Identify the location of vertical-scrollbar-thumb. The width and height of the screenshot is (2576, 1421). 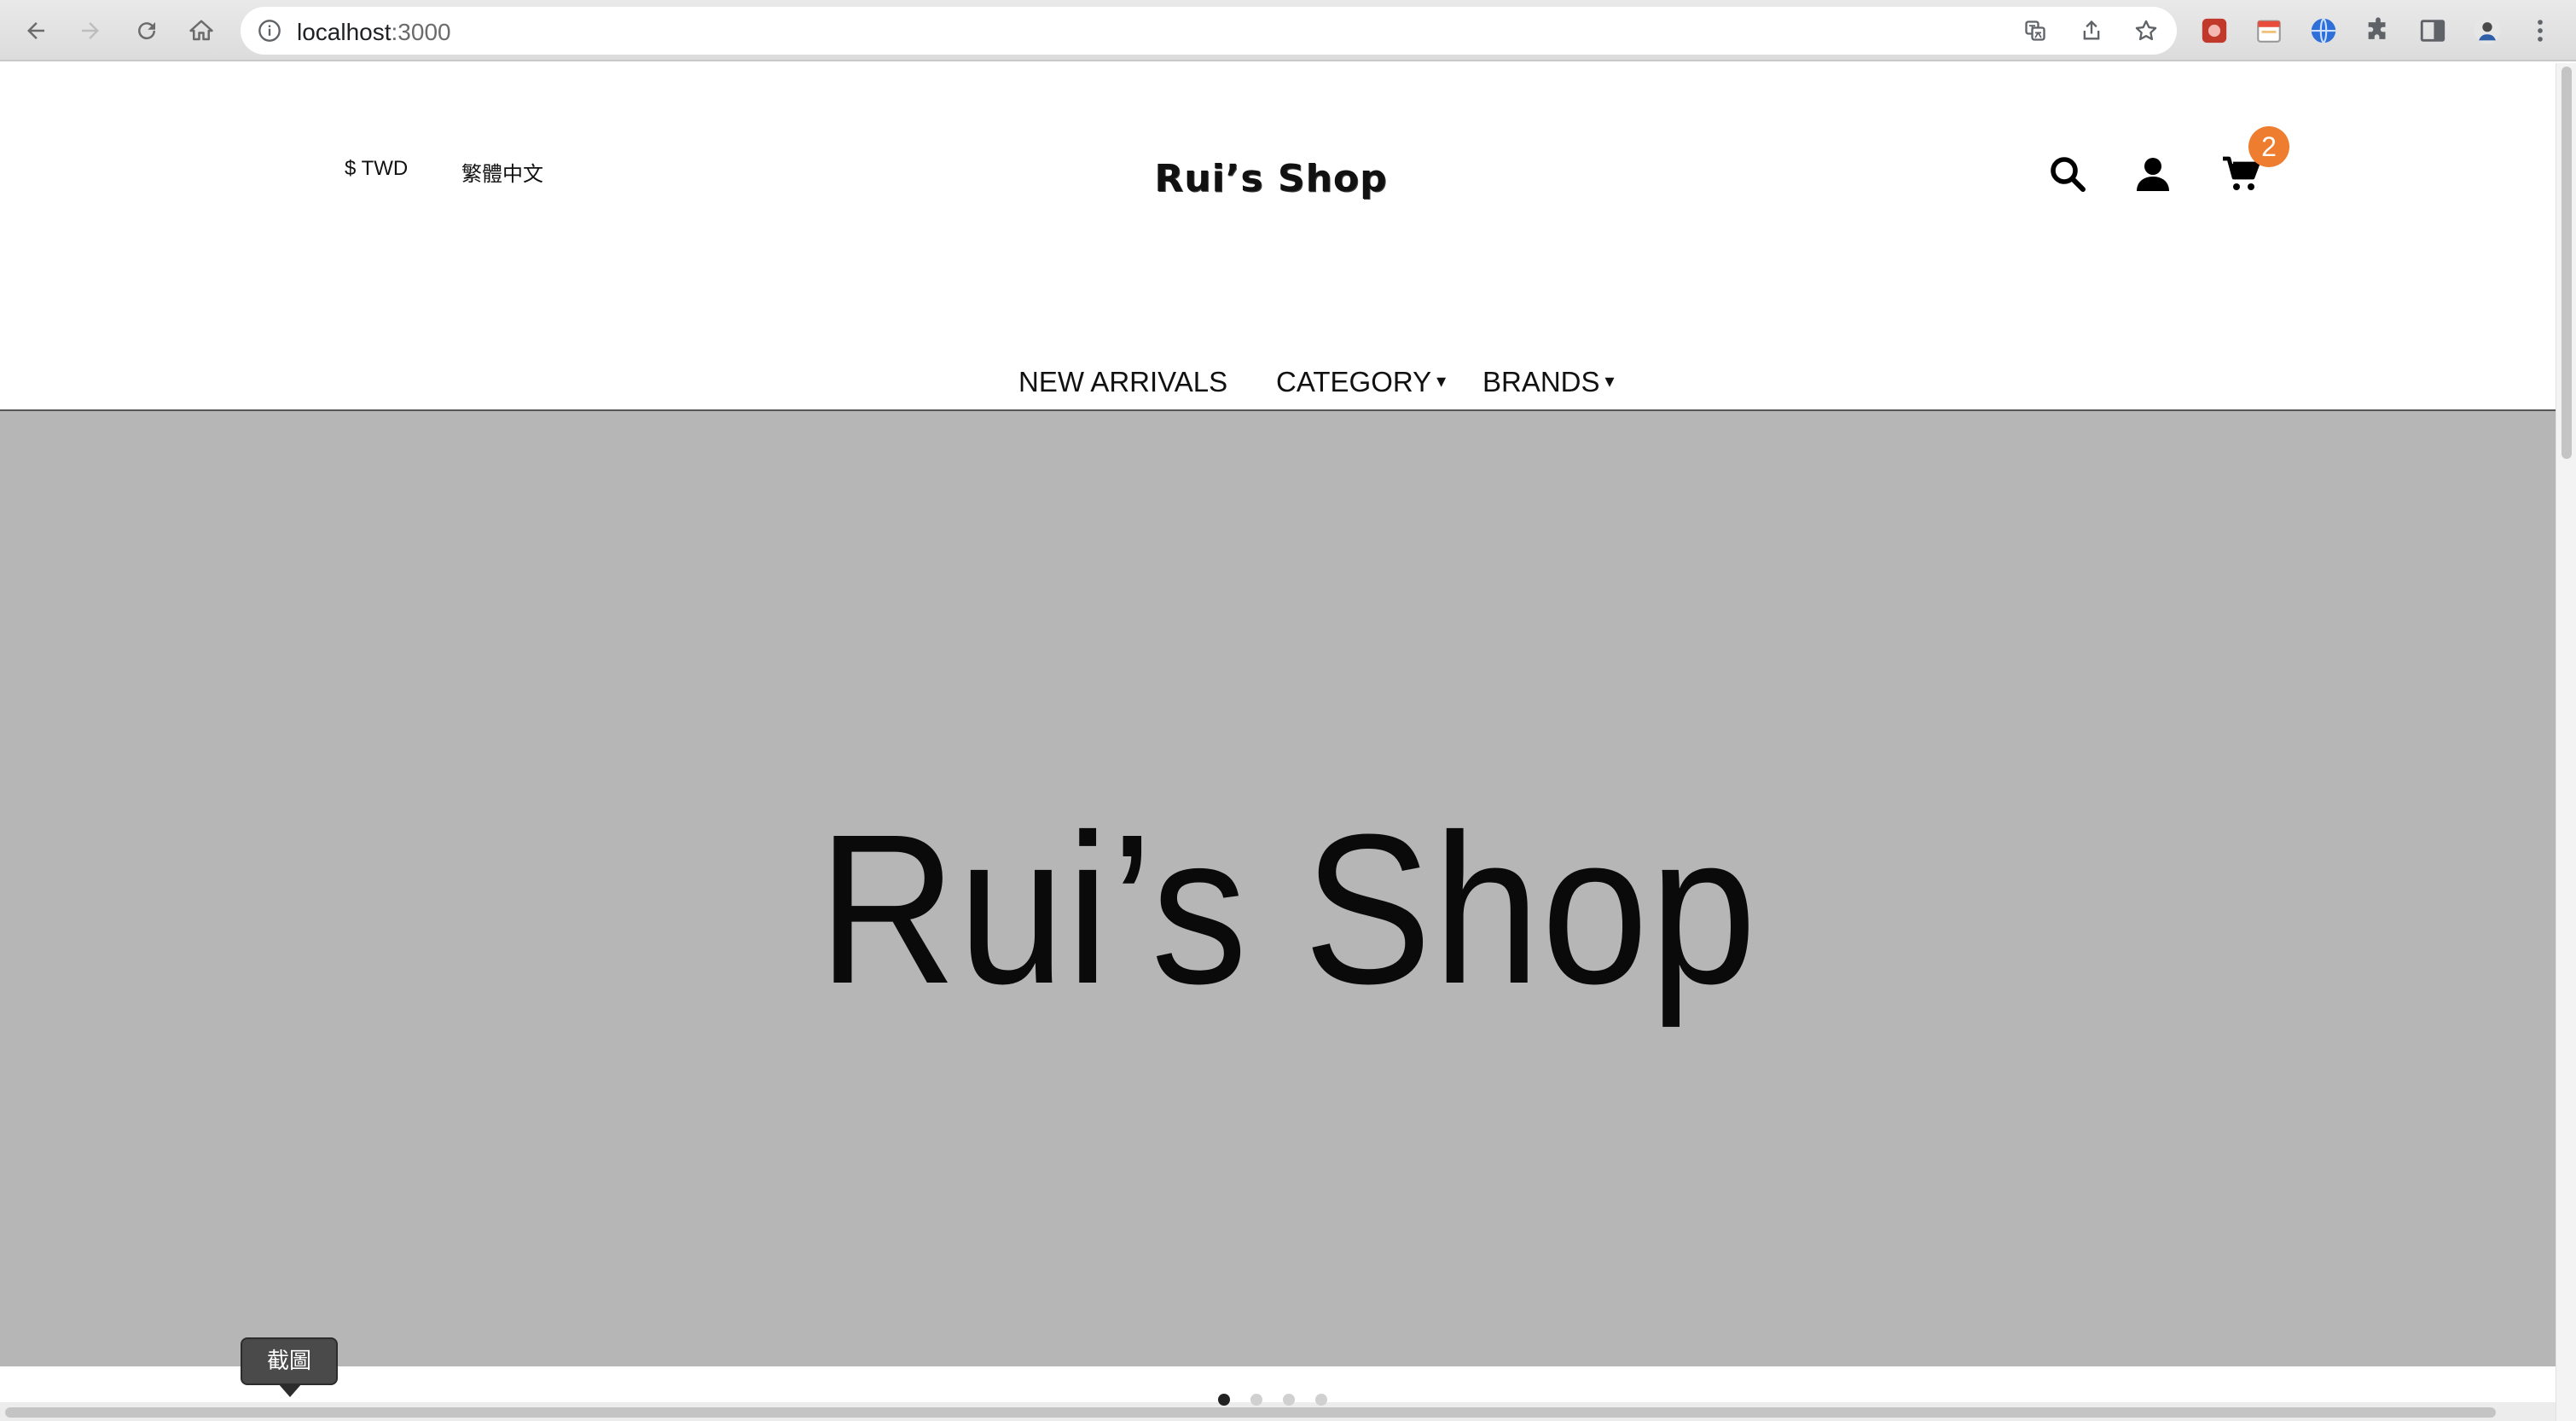
(2566, 263).